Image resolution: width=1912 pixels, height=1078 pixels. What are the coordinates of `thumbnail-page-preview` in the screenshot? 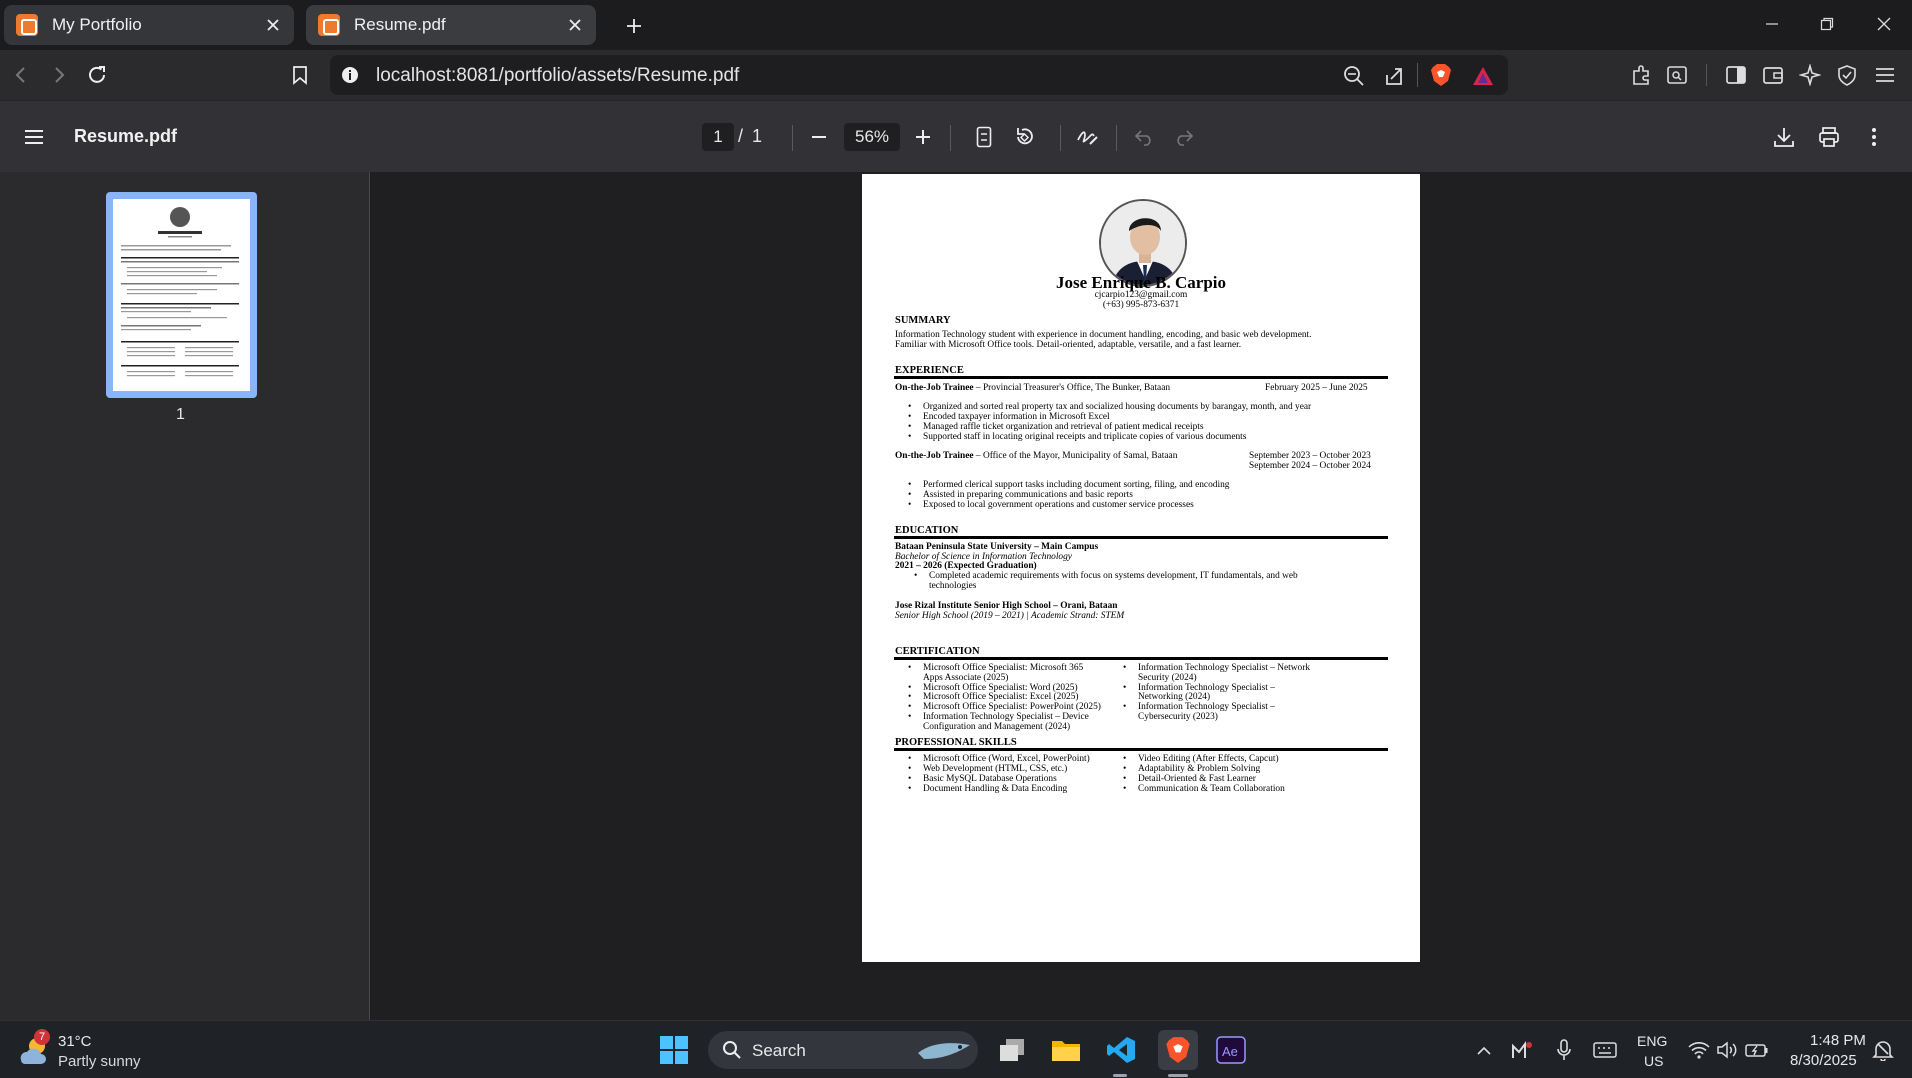 It's located at (181, 295).